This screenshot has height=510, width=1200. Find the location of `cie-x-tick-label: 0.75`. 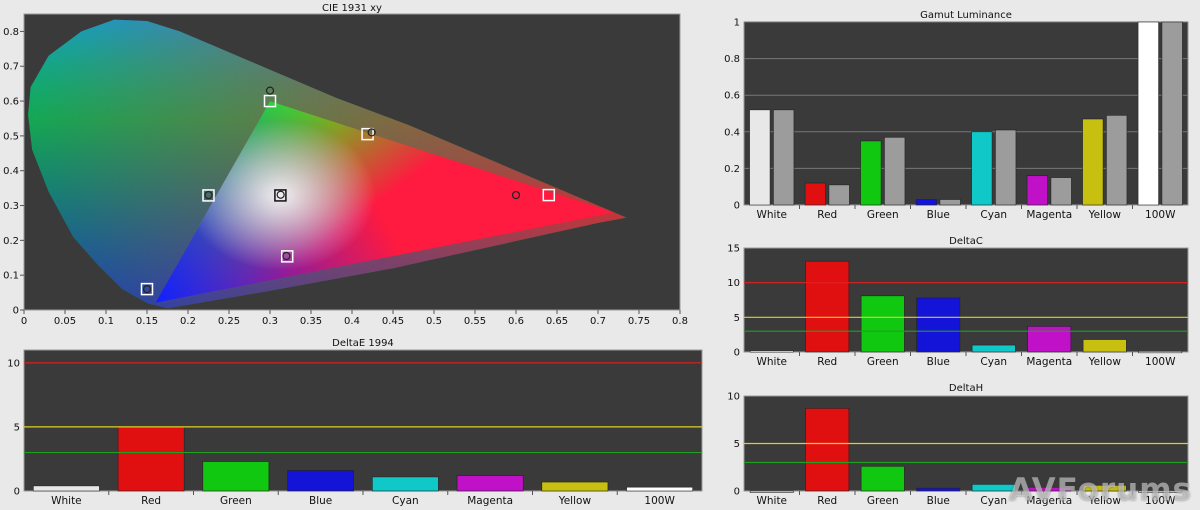

cie-x-tick-label: 0.75 is located at coordinates (639, 321).